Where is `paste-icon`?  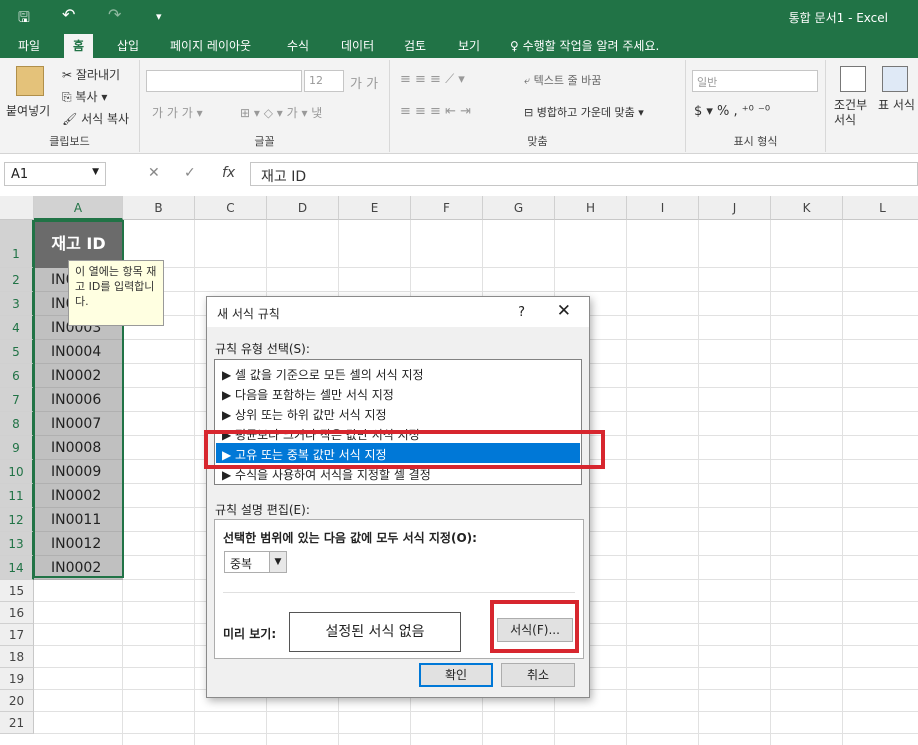
paste-icon is located at coordinates (30, 81).